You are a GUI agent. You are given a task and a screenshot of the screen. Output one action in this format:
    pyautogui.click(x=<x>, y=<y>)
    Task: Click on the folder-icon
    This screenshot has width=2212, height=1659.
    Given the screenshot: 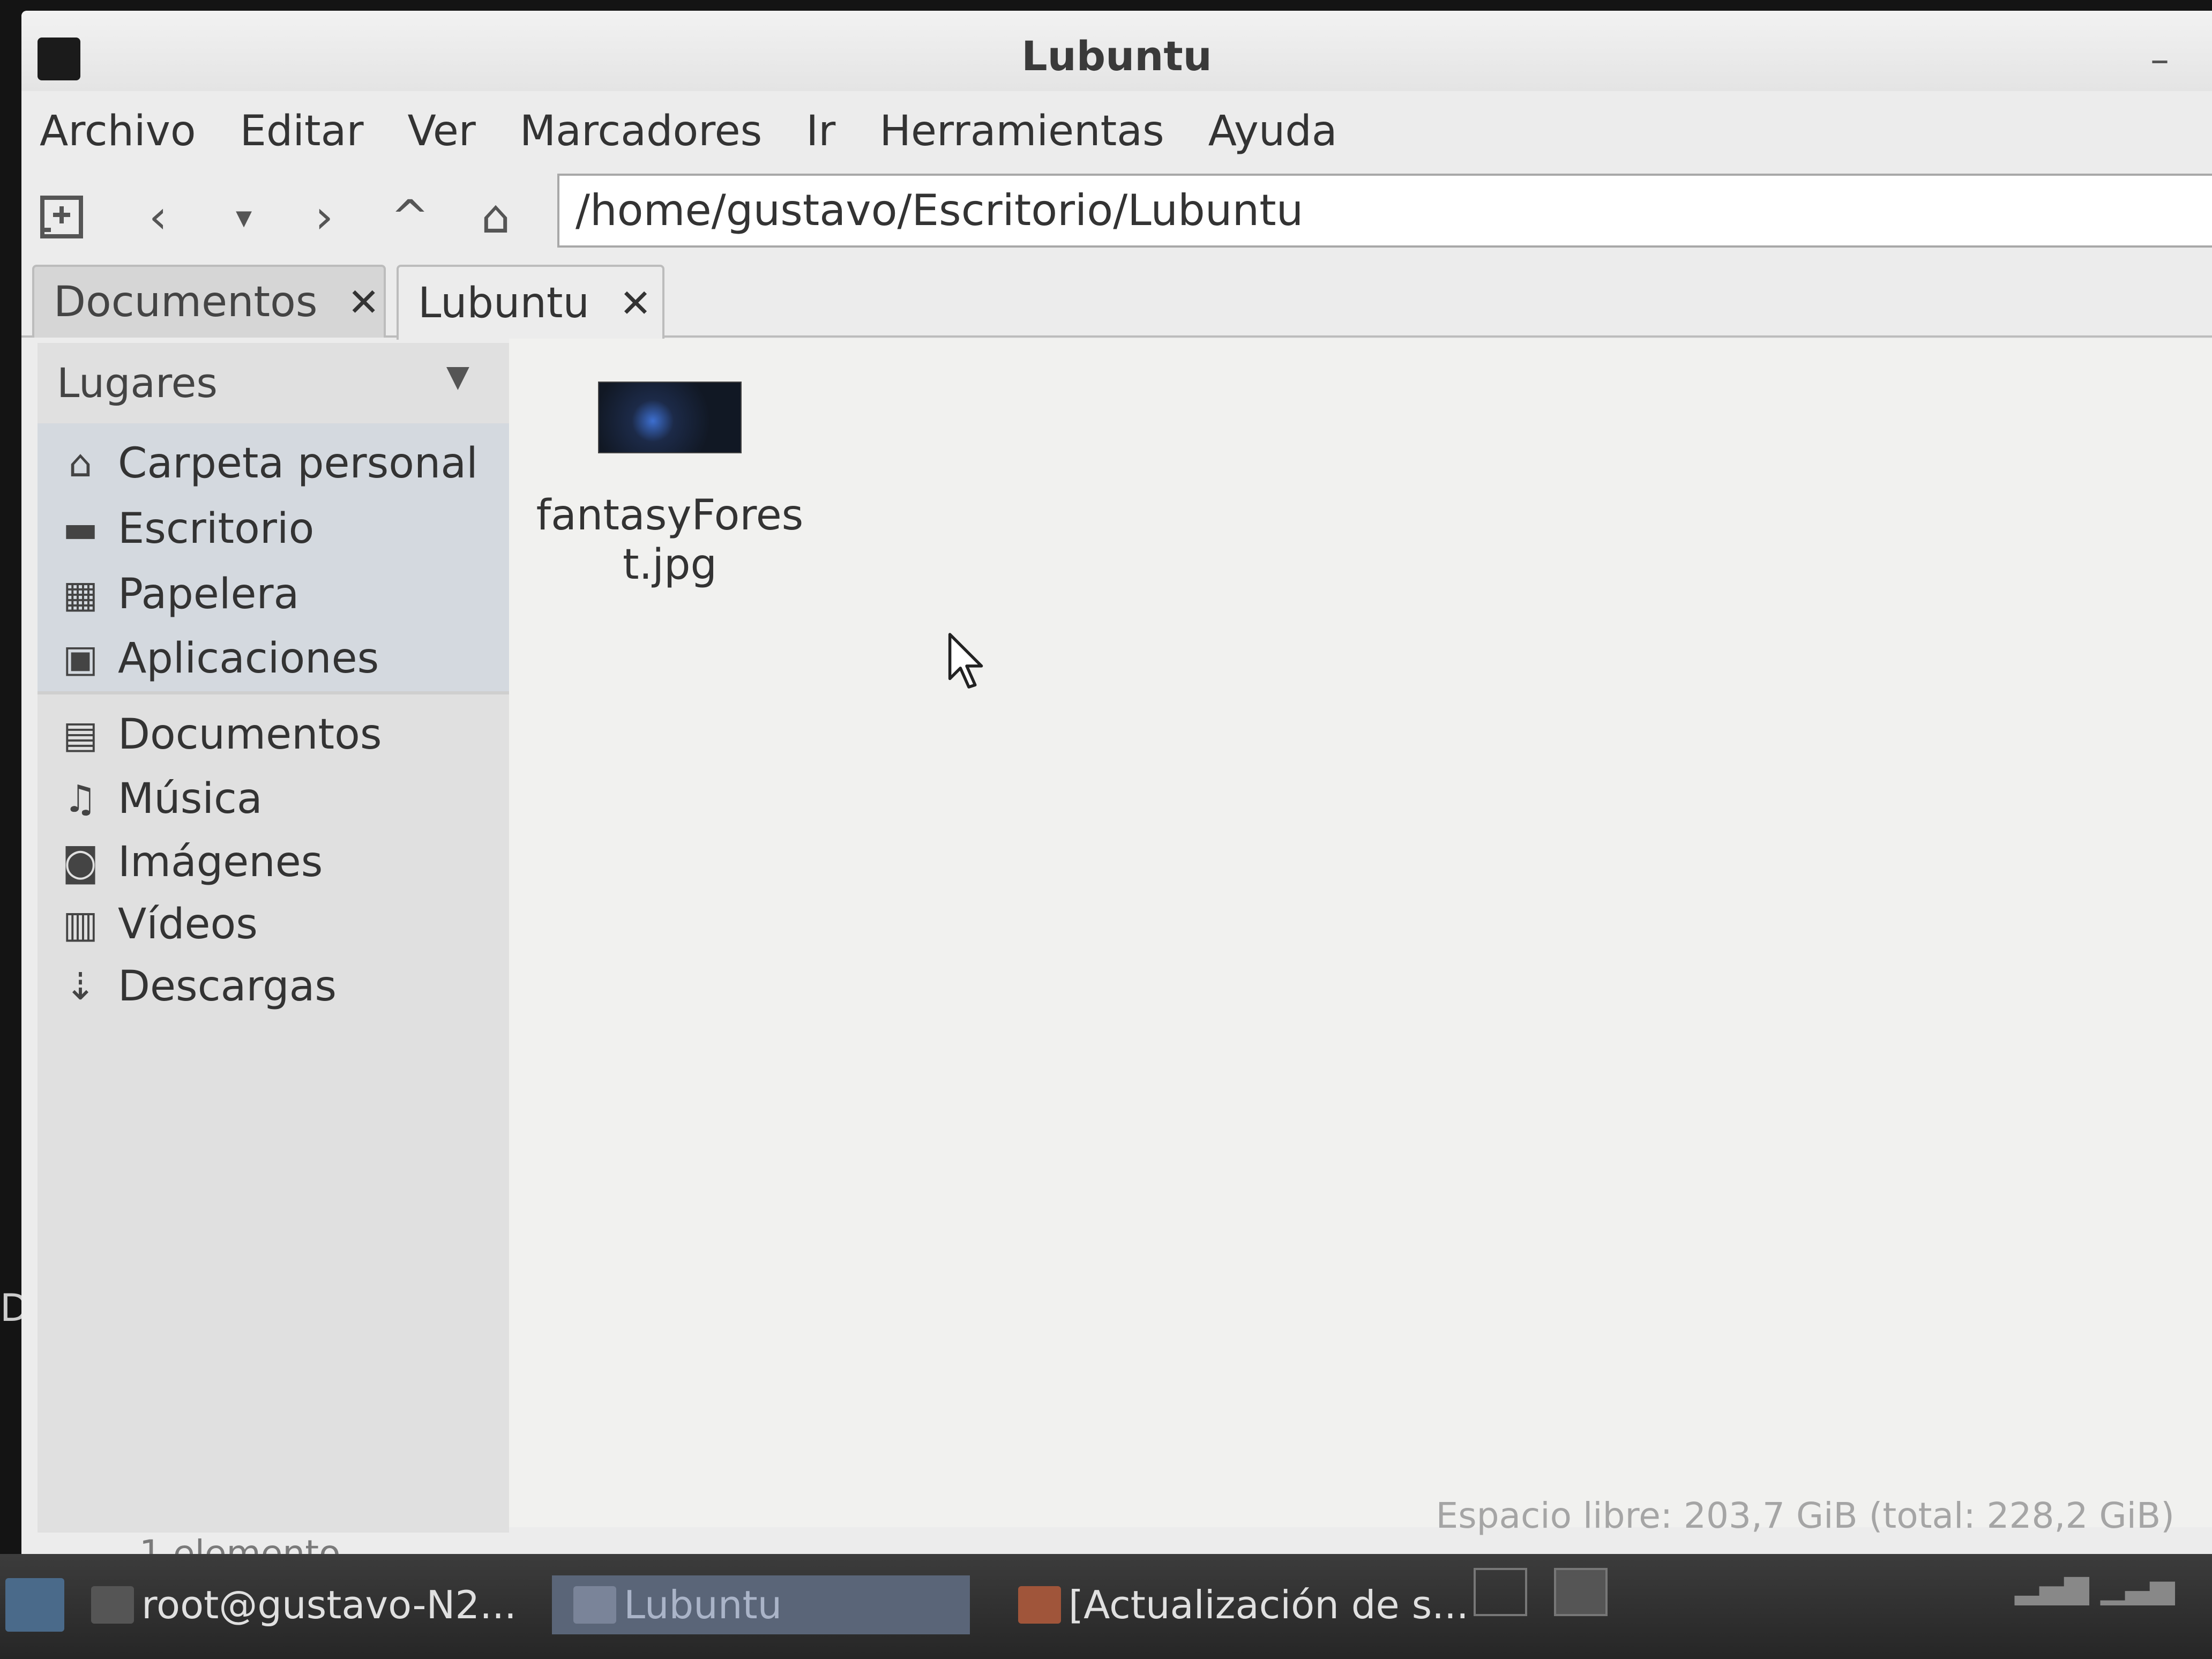 What is the action you would take?
    pyautogui.click(x=594, y=1605)
    